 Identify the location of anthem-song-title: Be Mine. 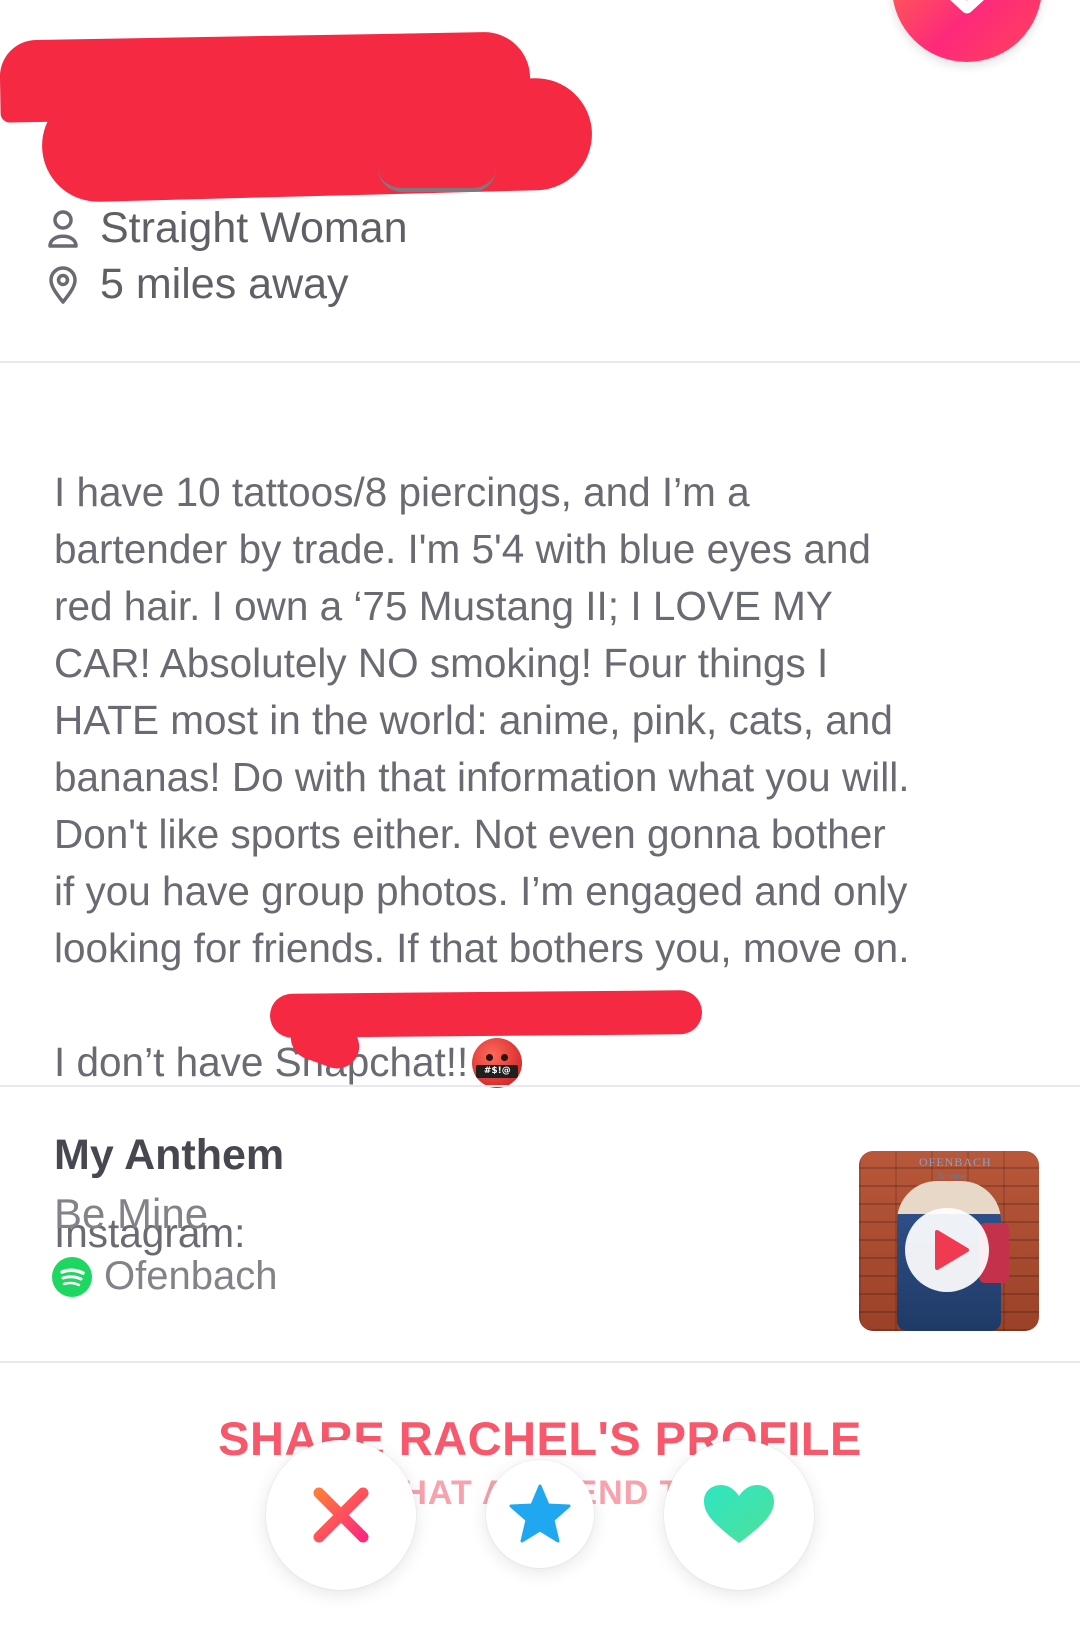
(131, 1213).